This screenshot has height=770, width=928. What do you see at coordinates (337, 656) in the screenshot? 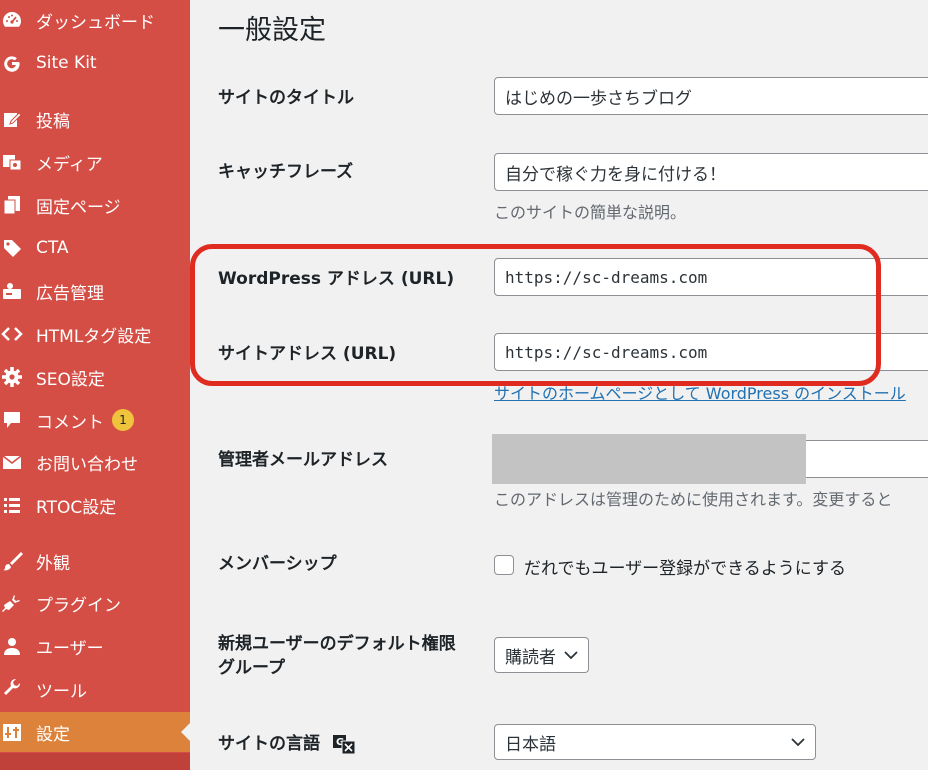
I see `default-role-label: 新規ユーザーのデフォルト権限 グループ` at bounding box center [337, 656].